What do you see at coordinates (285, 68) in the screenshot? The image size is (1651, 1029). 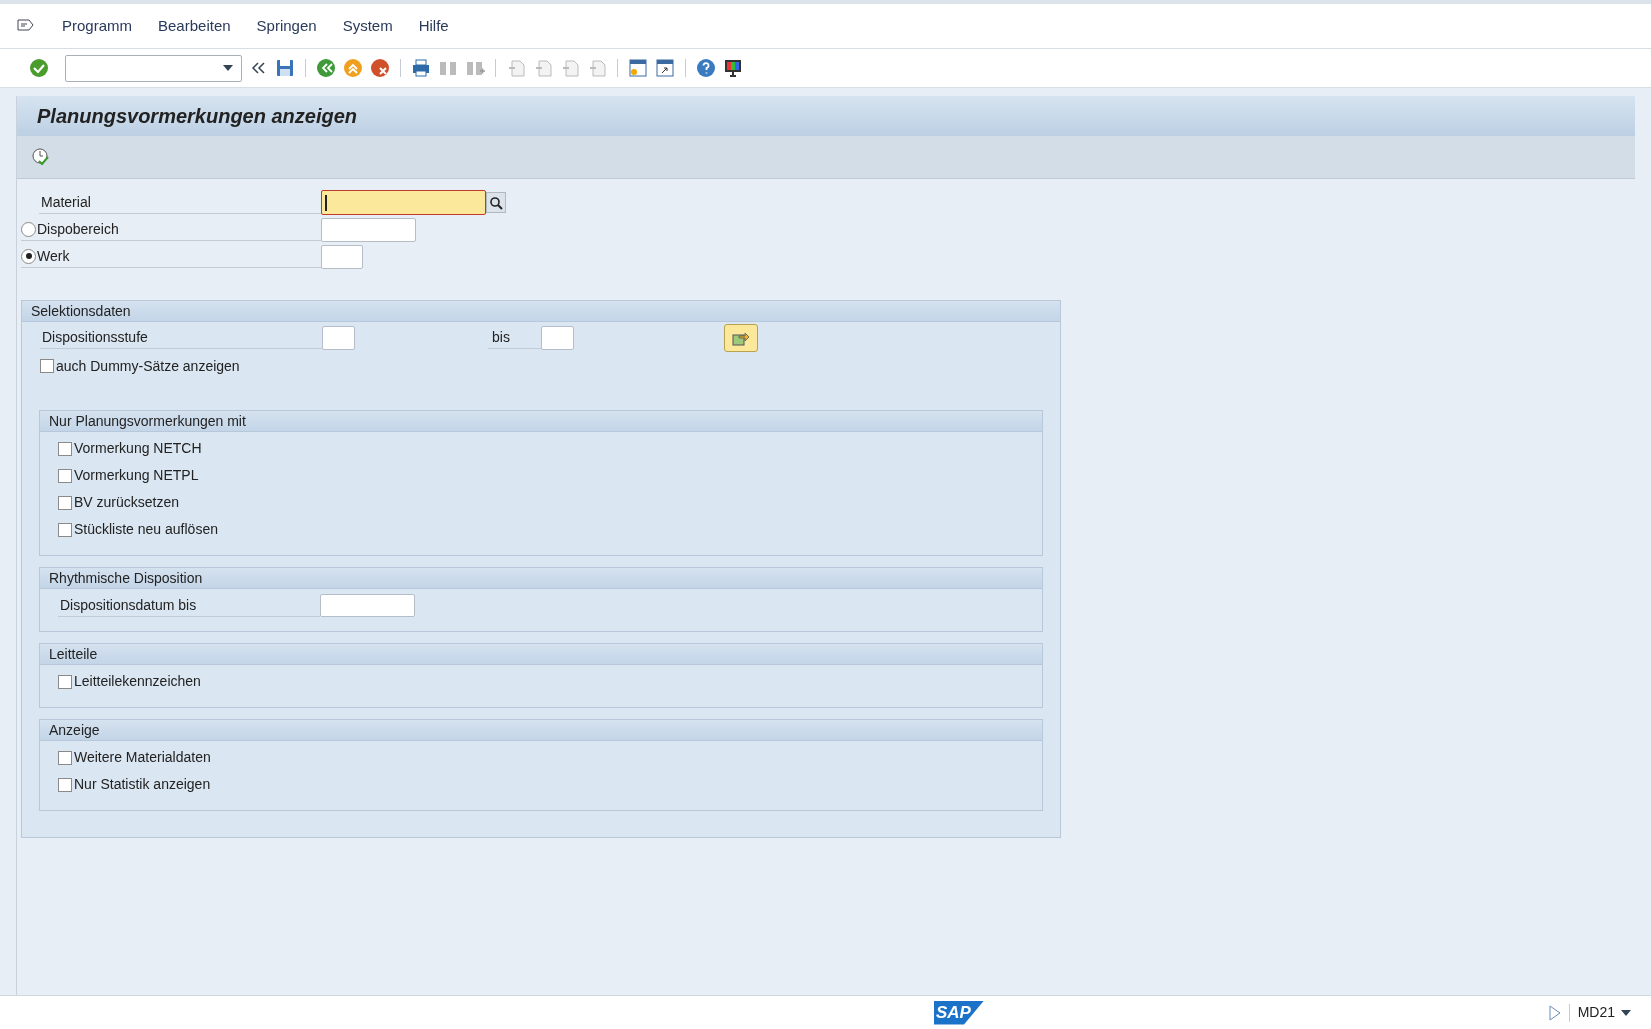 I see `save-icon` at bounding box center [285, 68].